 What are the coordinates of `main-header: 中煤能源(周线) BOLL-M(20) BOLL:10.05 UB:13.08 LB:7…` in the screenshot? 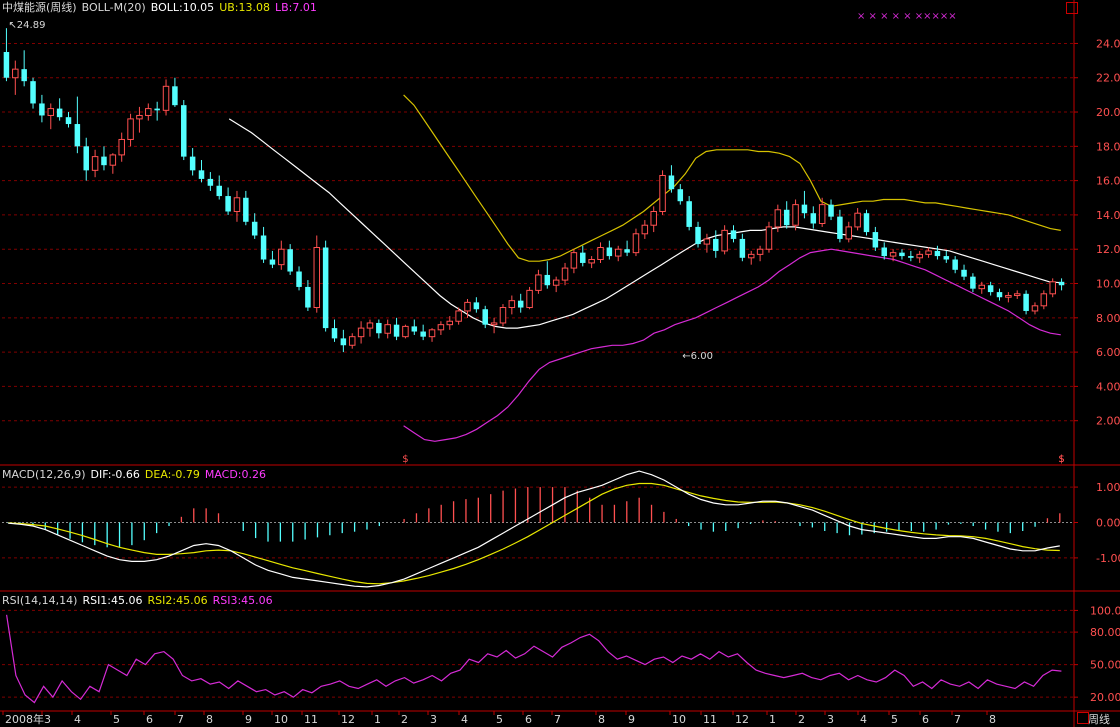 It's located at (162, 7).